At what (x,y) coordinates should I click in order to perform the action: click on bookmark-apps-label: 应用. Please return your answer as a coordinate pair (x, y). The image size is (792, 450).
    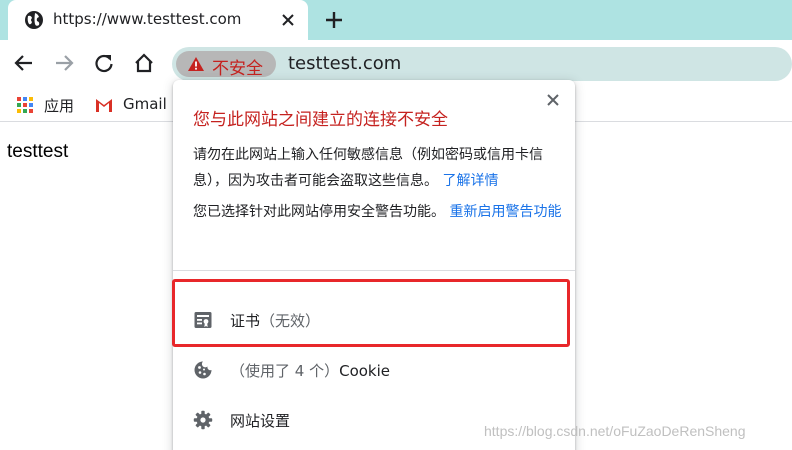
    Looking at the image, I should click on (59, 106).